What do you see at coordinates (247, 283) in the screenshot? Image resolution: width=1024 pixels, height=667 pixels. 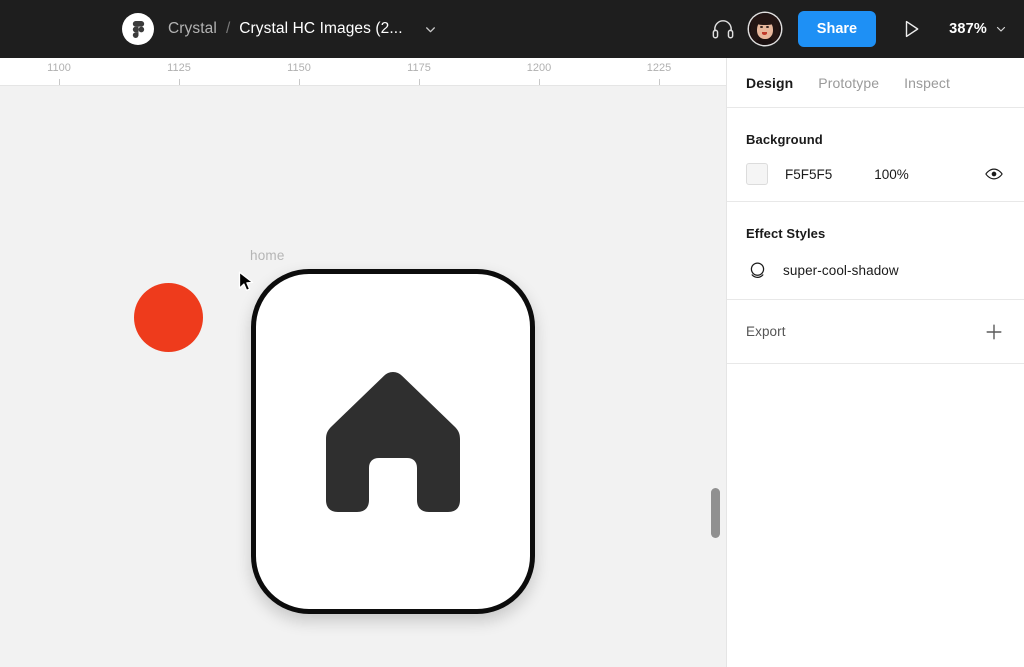 I see `mouse-cursor` at bounding box center [247, 283].